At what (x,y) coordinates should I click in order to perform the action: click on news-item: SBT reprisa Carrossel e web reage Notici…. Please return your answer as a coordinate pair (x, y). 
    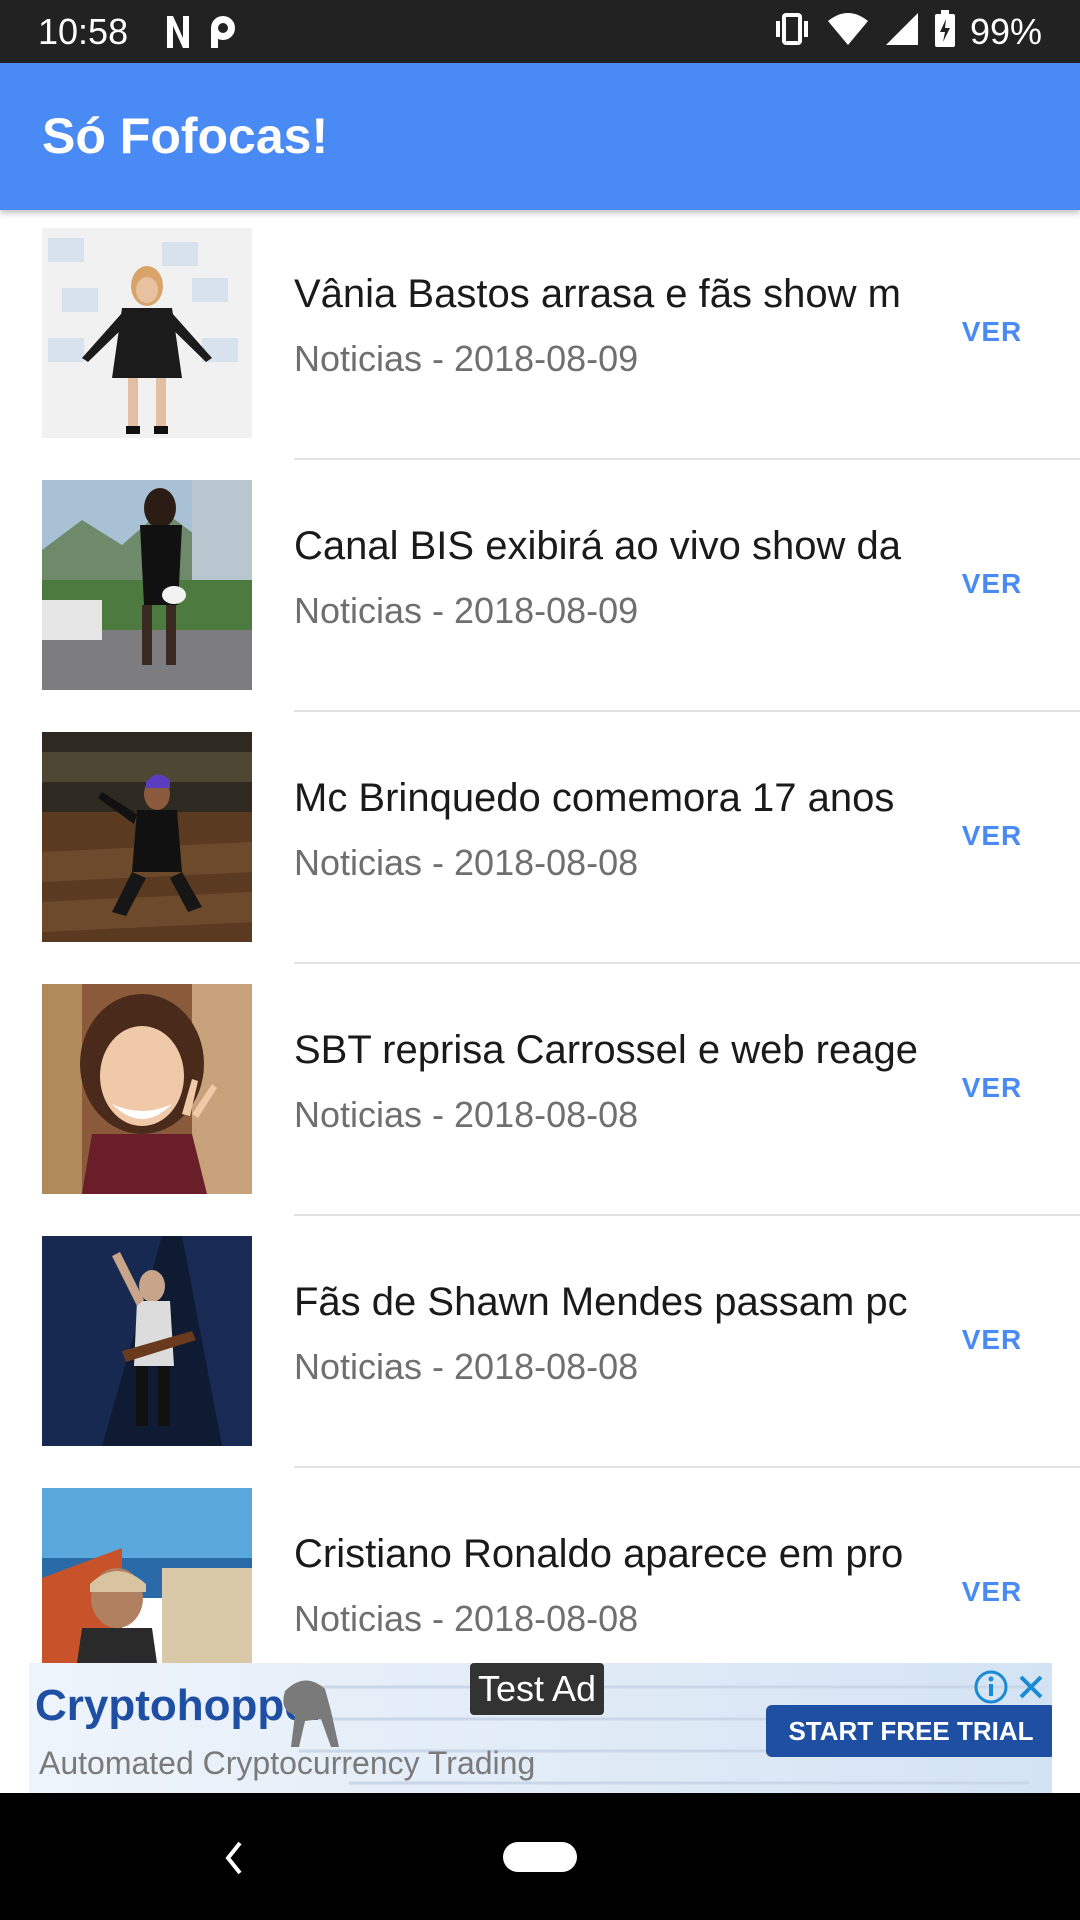
    Looking at the image, I should click on (540, 1092).